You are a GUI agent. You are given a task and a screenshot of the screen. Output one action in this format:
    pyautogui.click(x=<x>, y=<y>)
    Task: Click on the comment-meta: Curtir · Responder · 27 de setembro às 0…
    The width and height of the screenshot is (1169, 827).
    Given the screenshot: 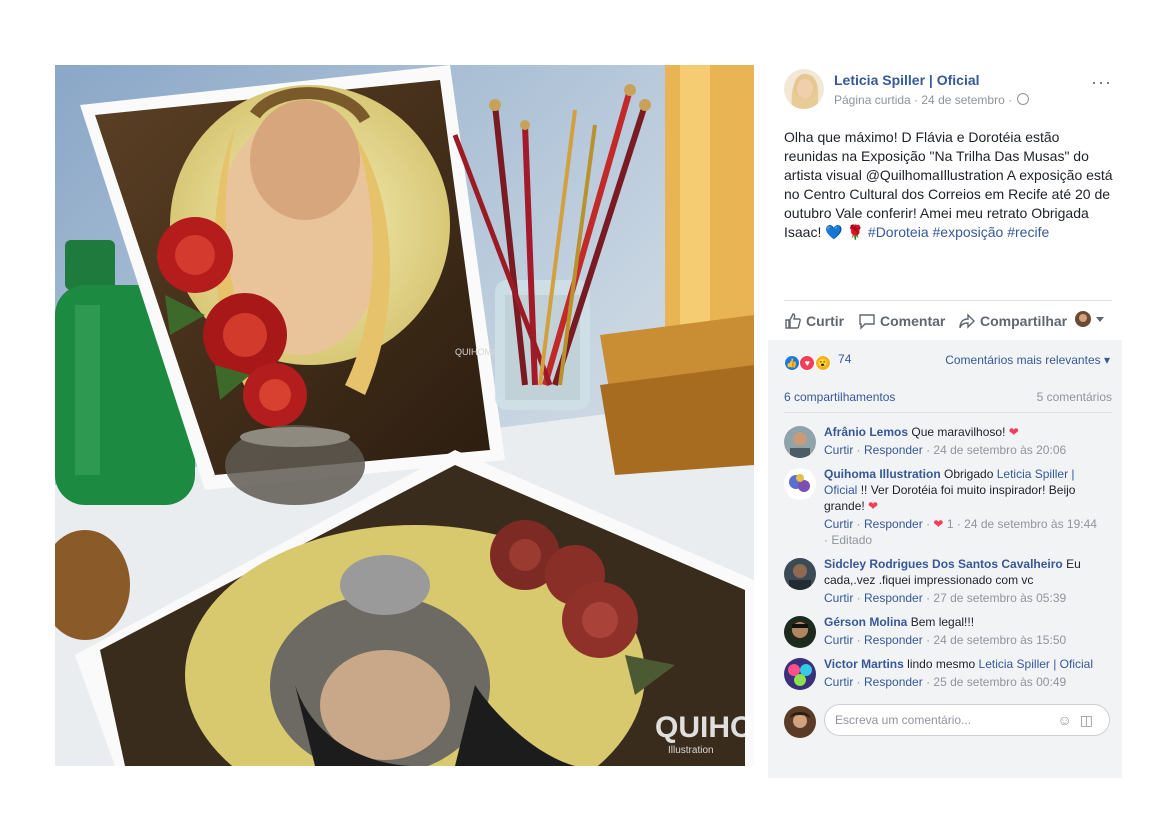 What is the action you would take?
    pyautogui.click(x=945, y=598)
    